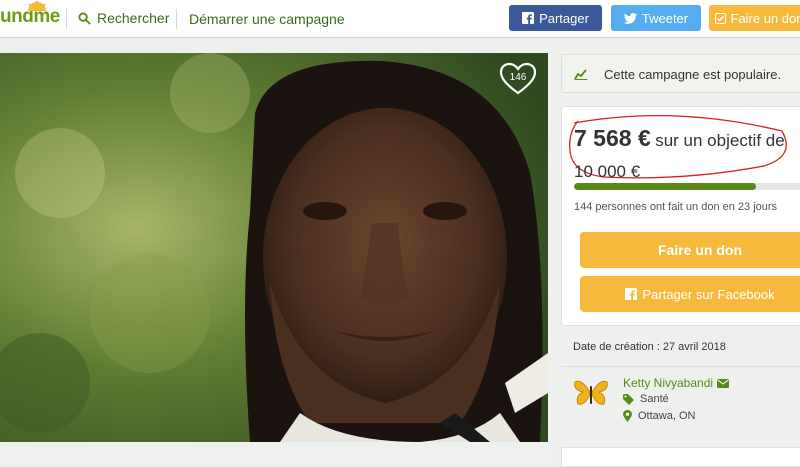 The image size is (800, 467). What do you see at coordinates (654, 399) in the screenshot?
I see `category-label: Santé` at bounding box center [654, 399].